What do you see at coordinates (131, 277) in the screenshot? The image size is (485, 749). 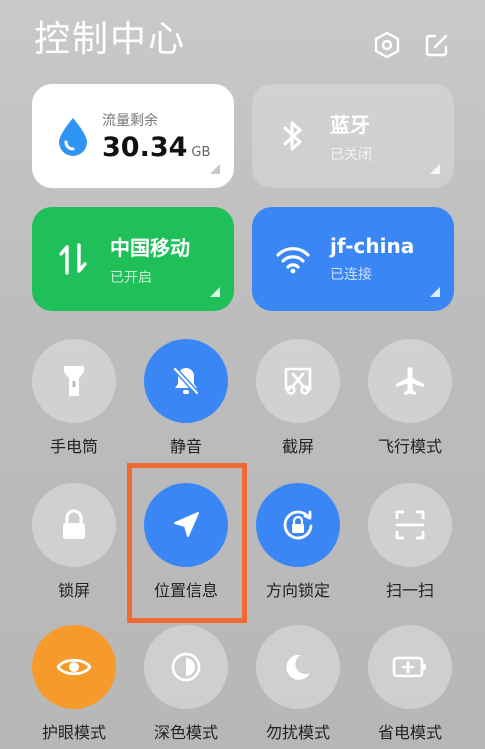 I see `cellular-status: 已开启` at bounding box center [131, 277].